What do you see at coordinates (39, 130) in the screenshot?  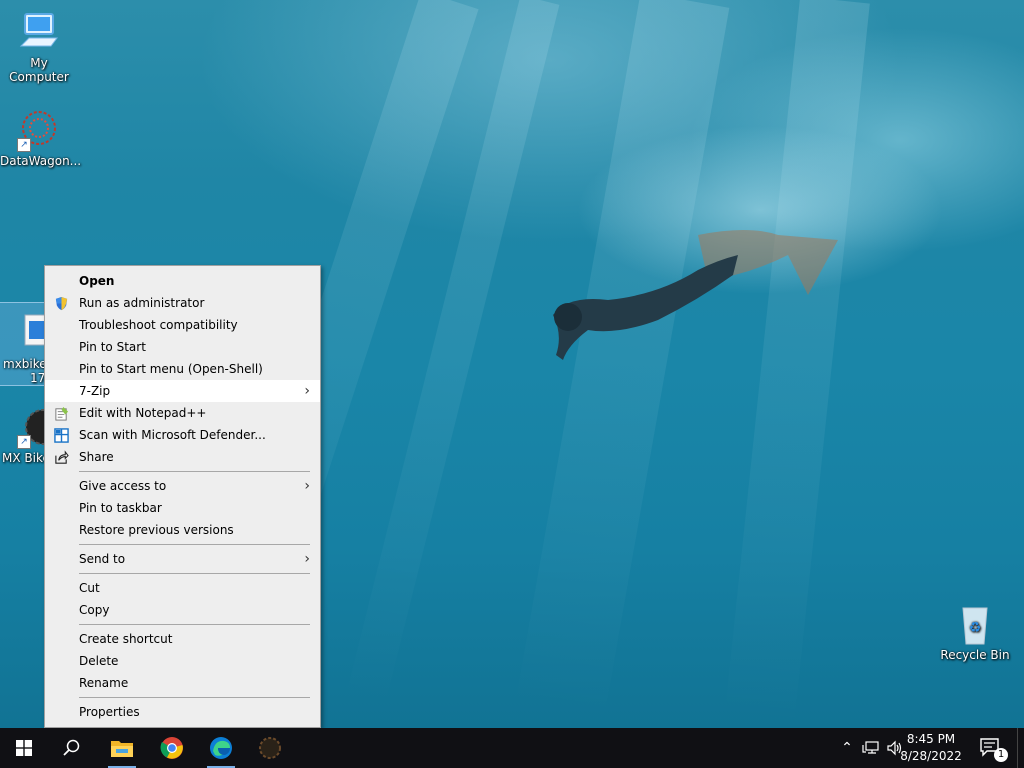 I see `datawagon-icon: ↗` at bounding box center [39, 130].